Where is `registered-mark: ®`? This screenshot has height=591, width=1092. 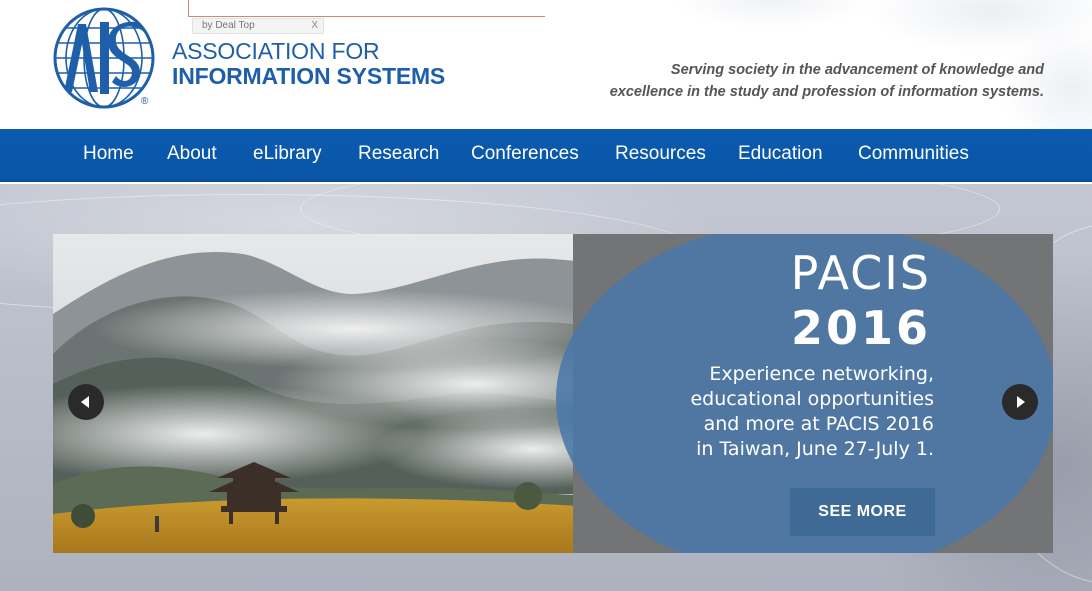 registered-mark: ® is located at coordinates (145, 101).